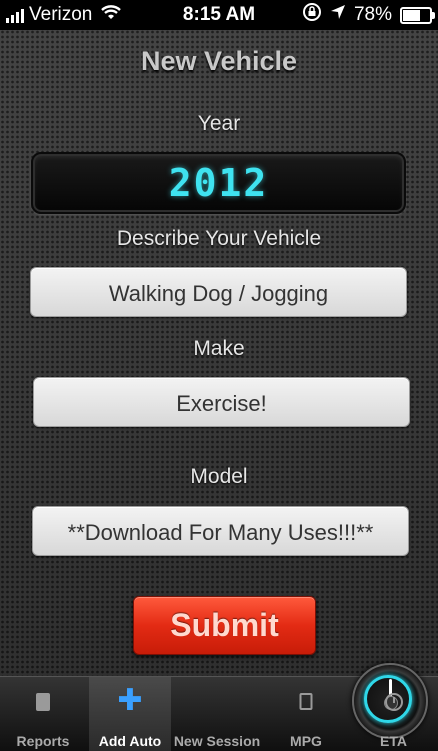 The height and width of the screenshot is (751, 438). Describe the element at coordinates (218, 292) in the screenshot. I see `describe-field: Walking Dog / Jogging` at that location.